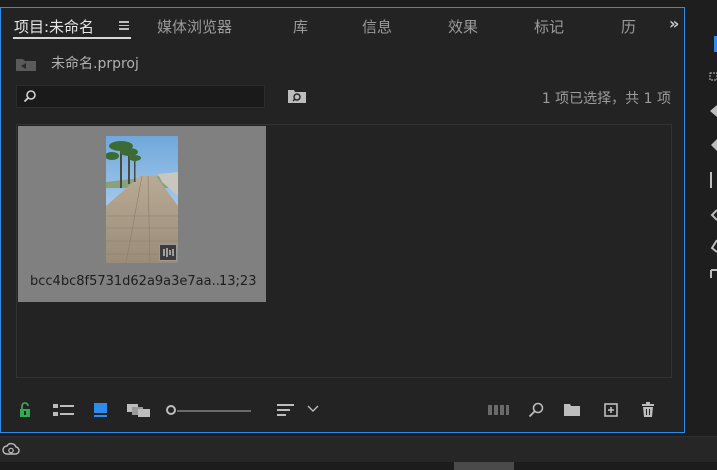  Describe the element at coordinates (628, 26) in the screenshot. I see `tab-history: 历` at that location.